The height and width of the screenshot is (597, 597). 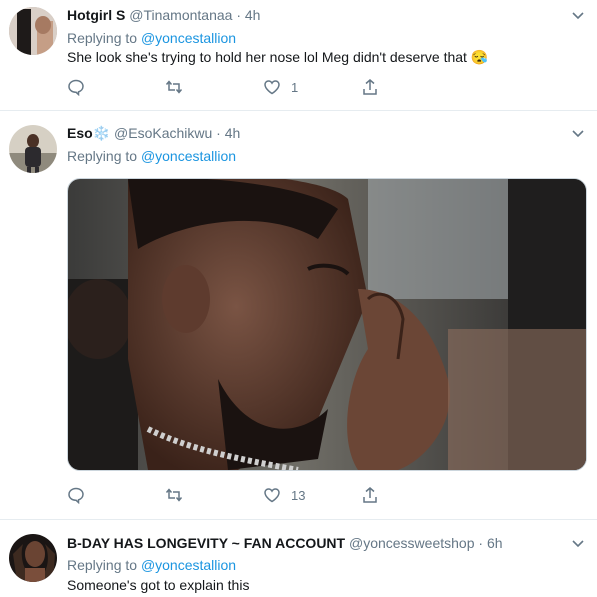 I want to click on like-button: 1, so click(x=280, y=87).